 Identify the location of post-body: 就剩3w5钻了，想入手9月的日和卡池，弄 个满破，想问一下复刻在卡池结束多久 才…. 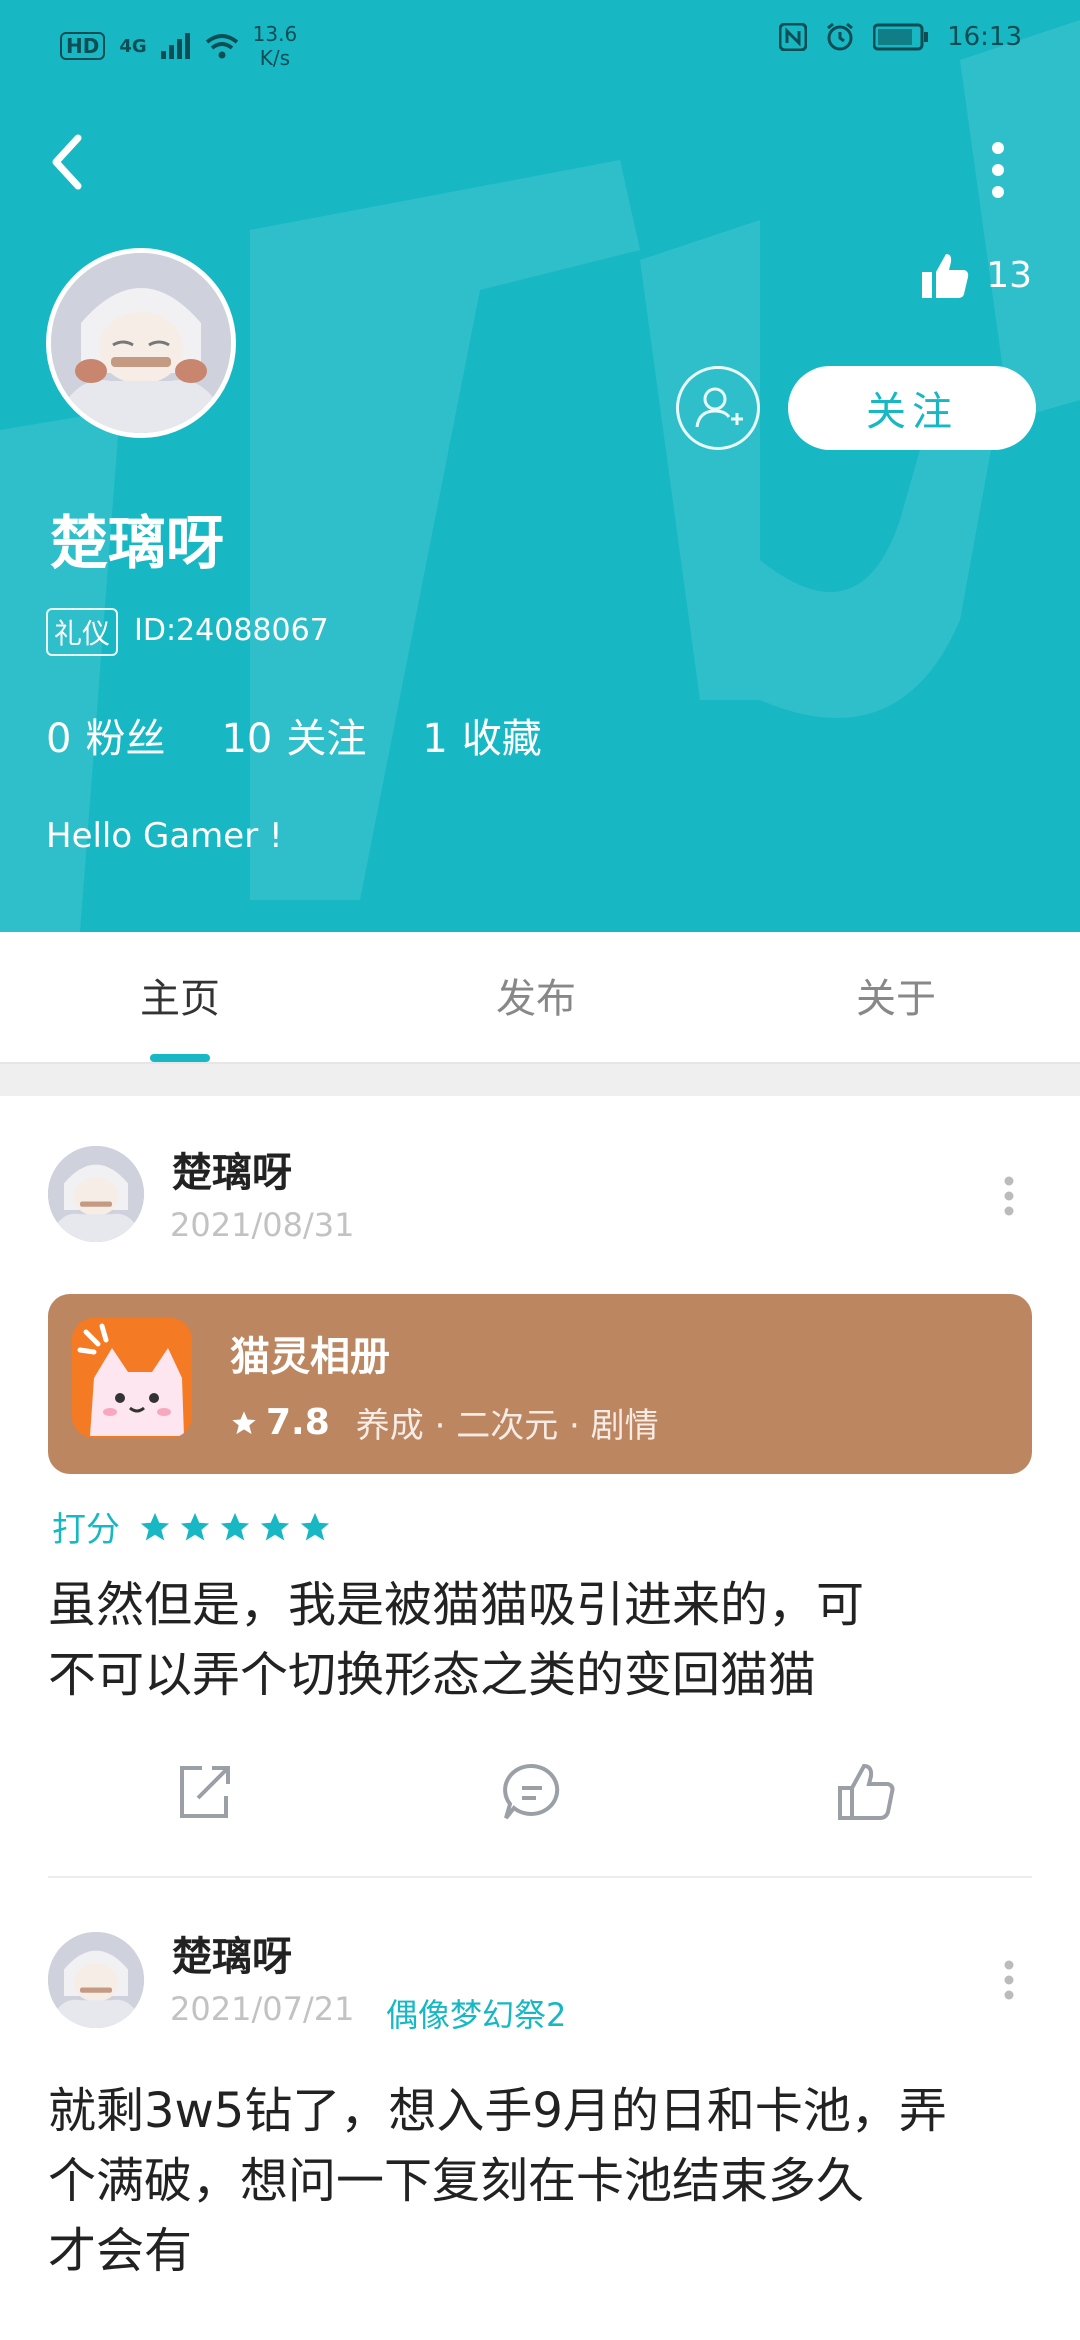
(543, 2181).